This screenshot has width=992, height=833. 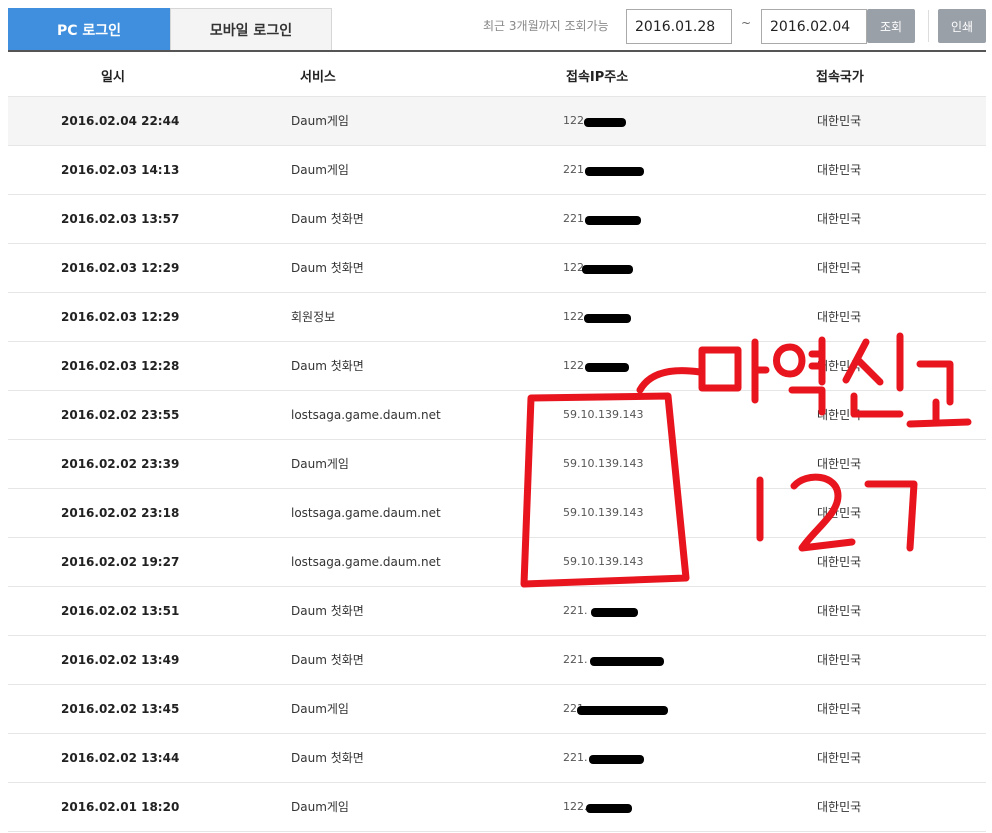 I want to click on header-service: 서비스, so click(x=318, y=77).